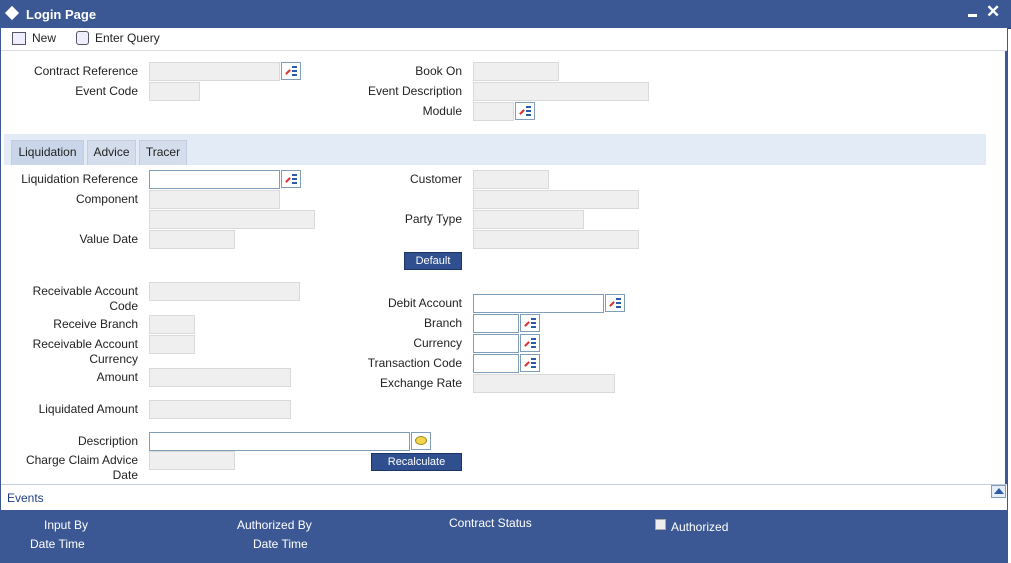 The width and height of the screenshot is (1011, 563). Describe the element at coordinates (511, 179) in the screenshot. I see `customer-field` at that location.